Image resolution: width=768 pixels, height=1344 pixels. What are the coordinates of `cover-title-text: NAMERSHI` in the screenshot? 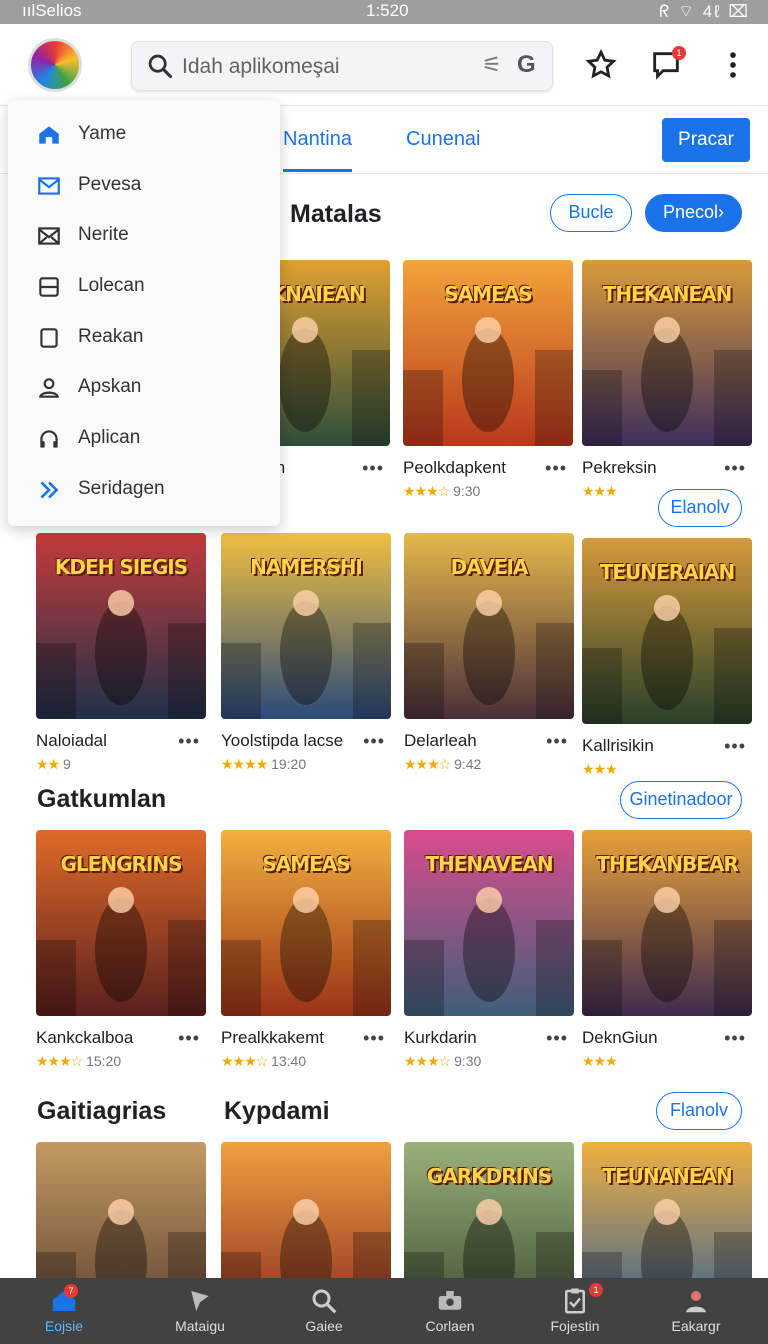 It's located at (306, 567).